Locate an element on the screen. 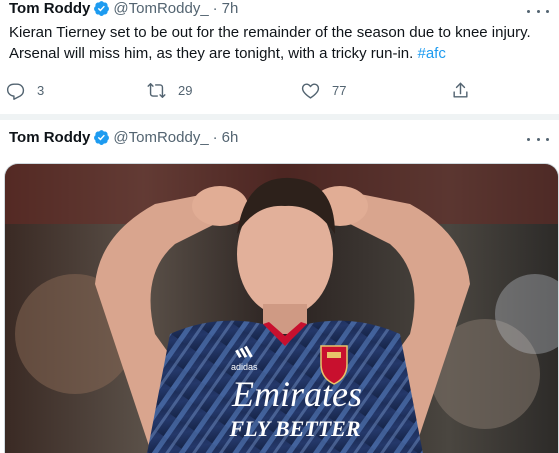  like-count: 77 is located at coordinates (339, 90).